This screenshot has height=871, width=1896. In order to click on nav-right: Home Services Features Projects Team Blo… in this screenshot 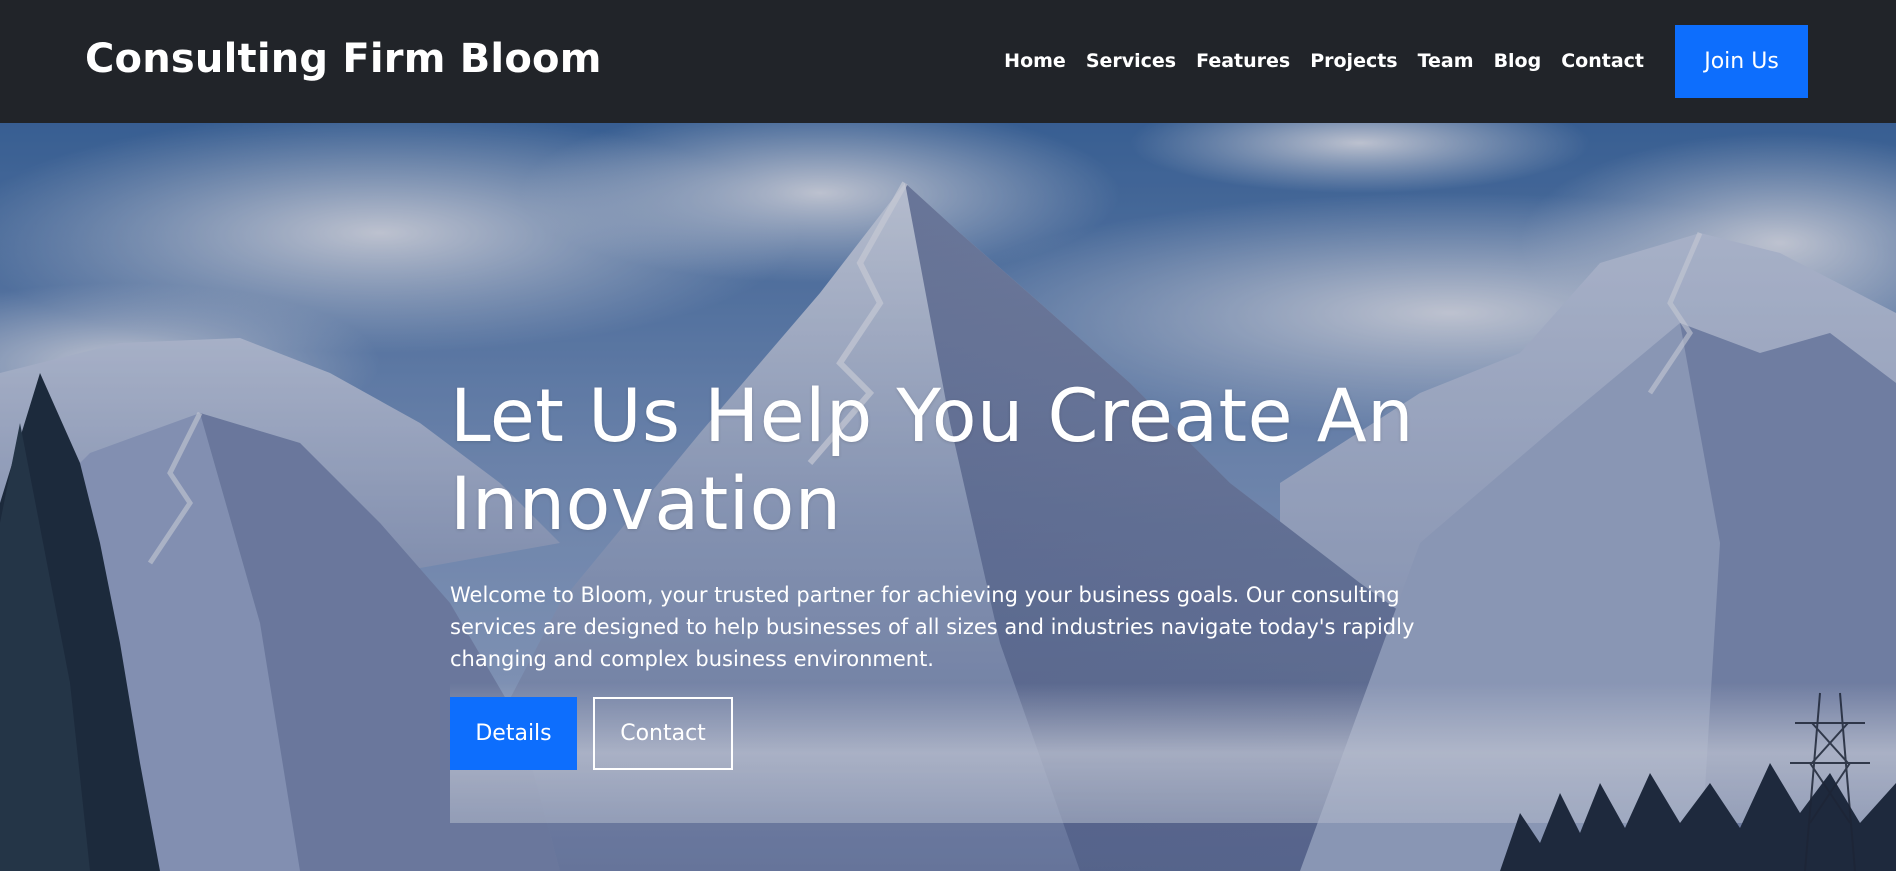, I will do `click(1401, 61)`.